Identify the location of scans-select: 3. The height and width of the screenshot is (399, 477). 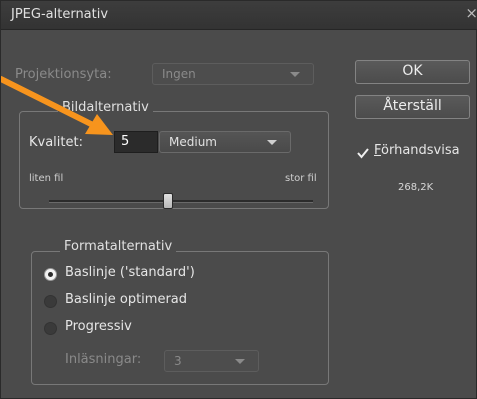
(211, 361).